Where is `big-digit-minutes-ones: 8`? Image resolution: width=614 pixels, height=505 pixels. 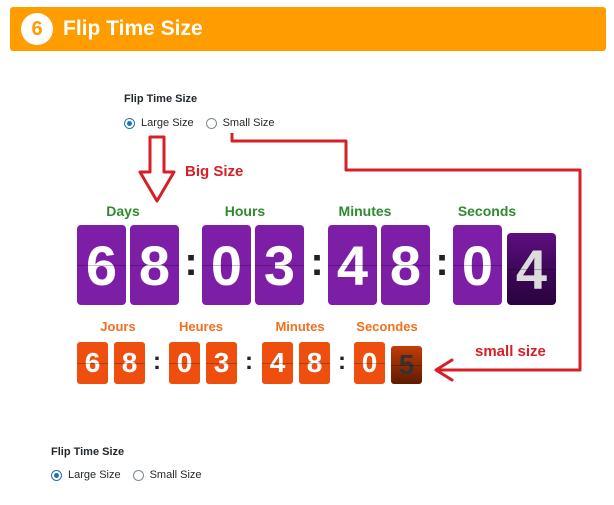 big-digit-minutes-ones: 8 is located at coordinates (405, 265).